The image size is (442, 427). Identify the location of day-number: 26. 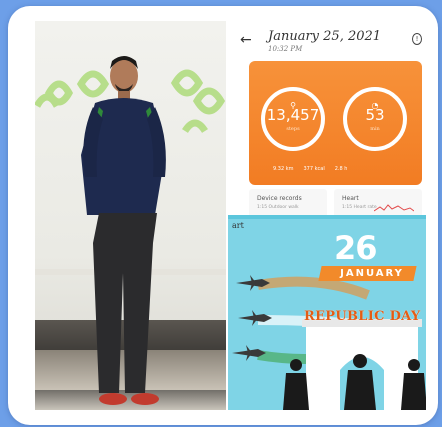
(356, 248).